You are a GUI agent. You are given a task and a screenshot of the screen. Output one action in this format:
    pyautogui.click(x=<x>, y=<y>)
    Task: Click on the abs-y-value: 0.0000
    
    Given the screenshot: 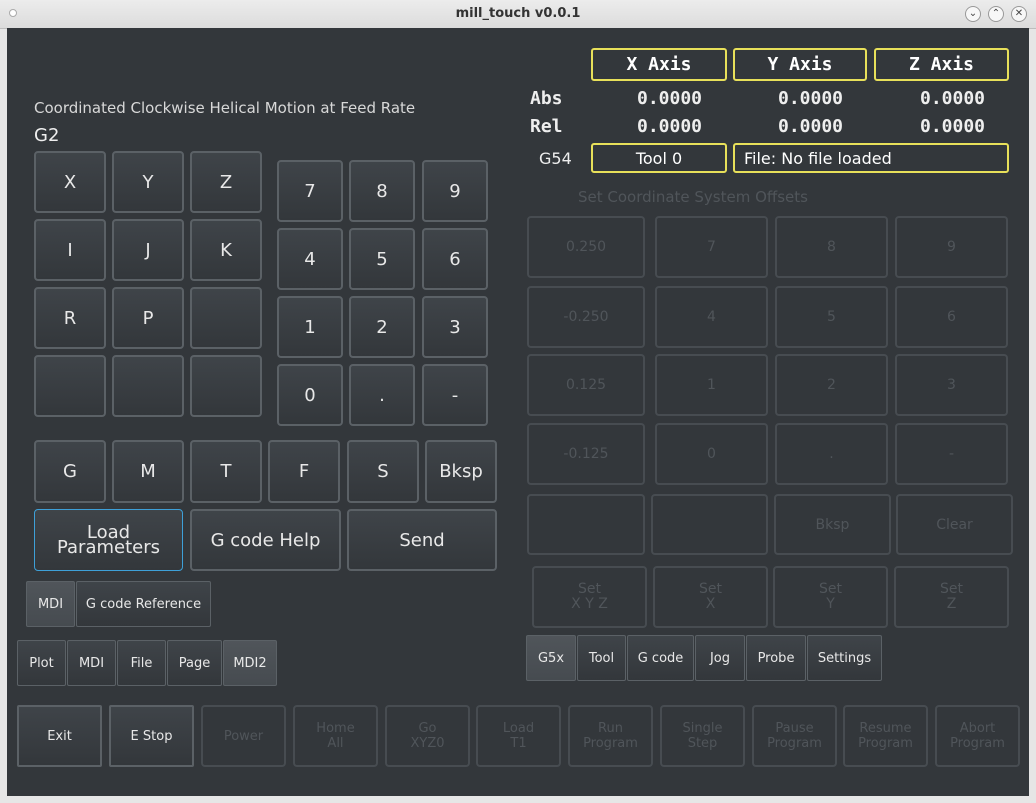 What is the action you would take?
    pyautogui.click(x=811, y=98)
    